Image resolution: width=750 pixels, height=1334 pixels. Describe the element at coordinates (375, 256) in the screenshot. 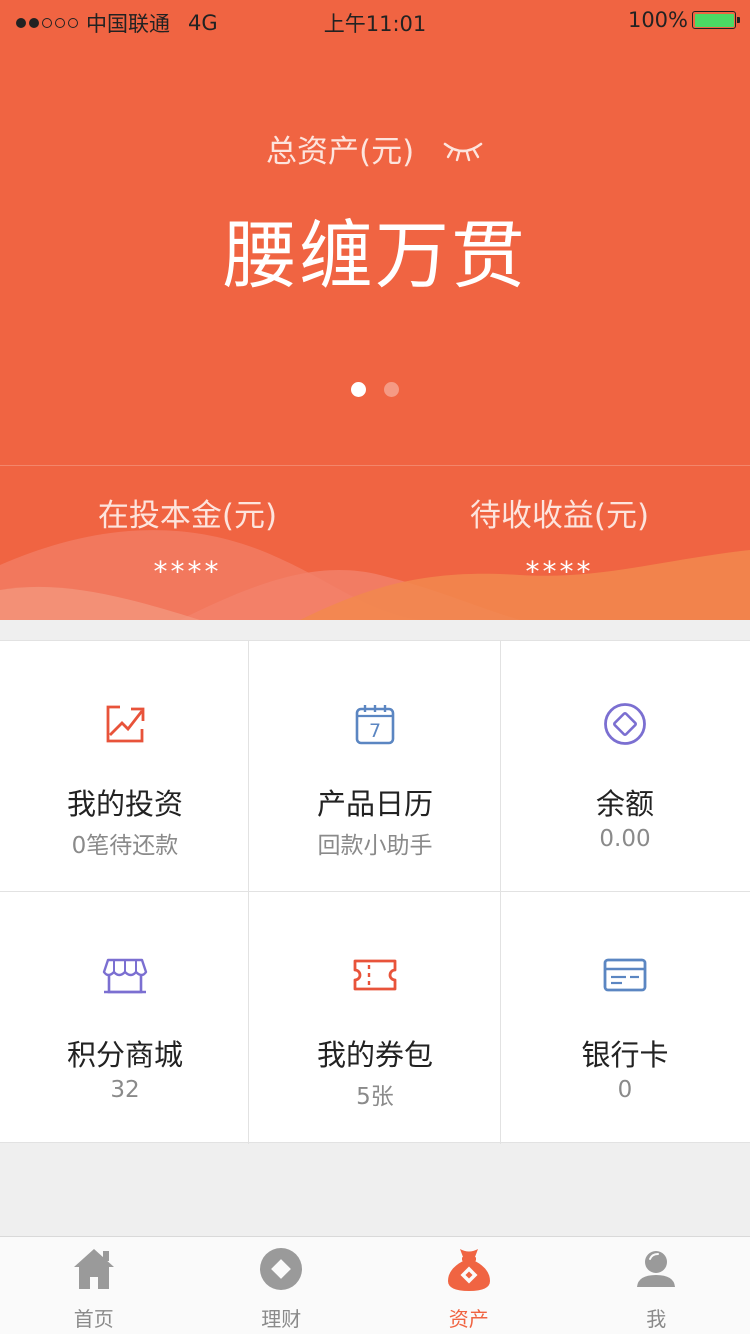

I see `total-assets-value: 腰缠万贯` at that location.